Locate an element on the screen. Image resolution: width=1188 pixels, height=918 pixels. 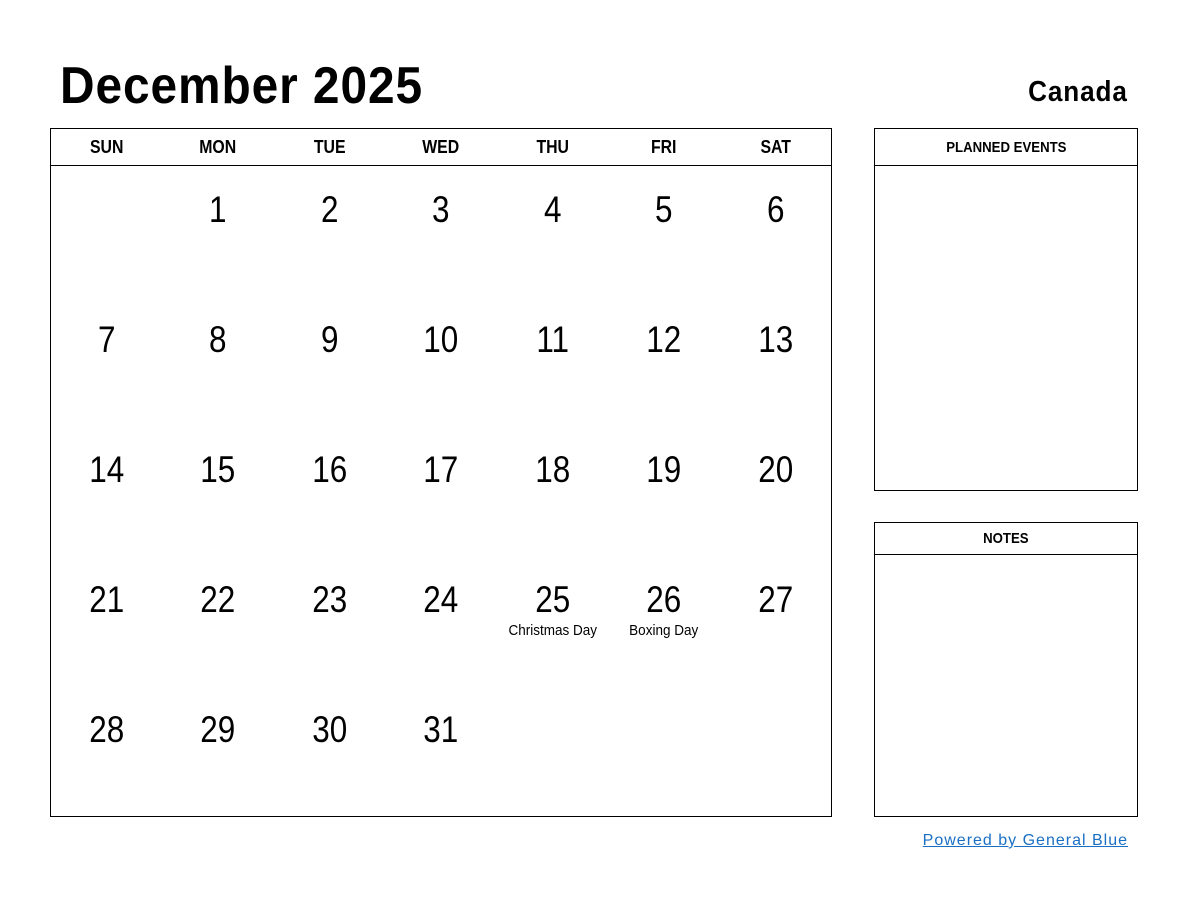
day-cell: 21 is located at coordinates (106, 621).